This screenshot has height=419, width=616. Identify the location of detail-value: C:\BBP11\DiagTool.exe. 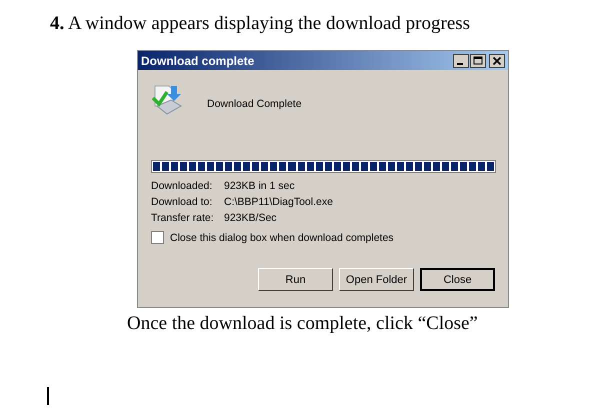
(279, 202).